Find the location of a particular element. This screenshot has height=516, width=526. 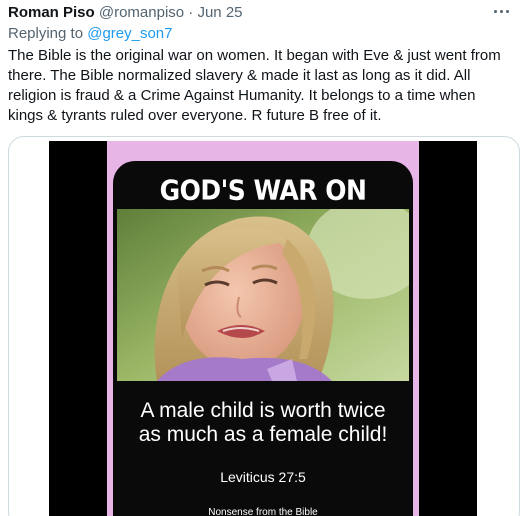

reply-context: Replying to @grey_son7 is located at coordinates (90, 34).